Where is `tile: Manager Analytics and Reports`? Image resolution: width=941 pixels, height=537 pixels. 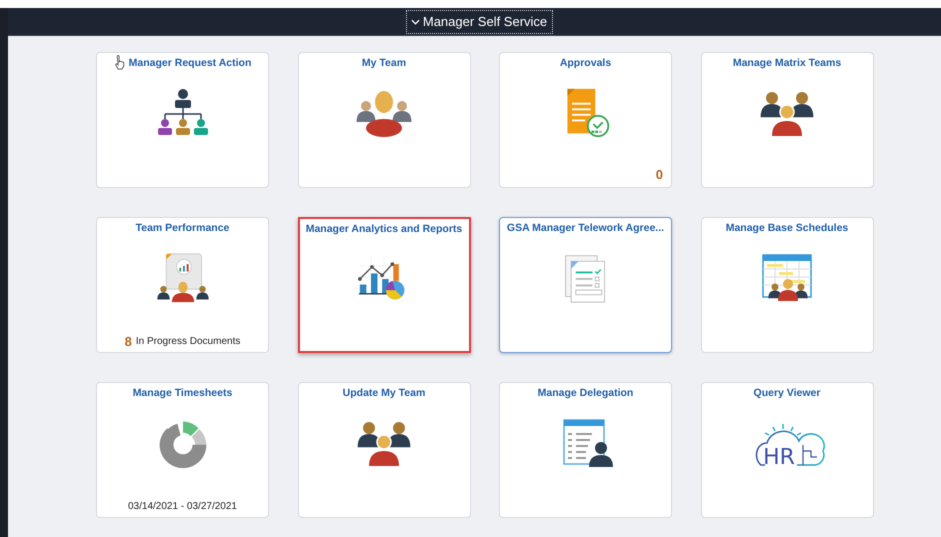 tile: Manager Analytics and Reports is located at coordinates (384, 285).